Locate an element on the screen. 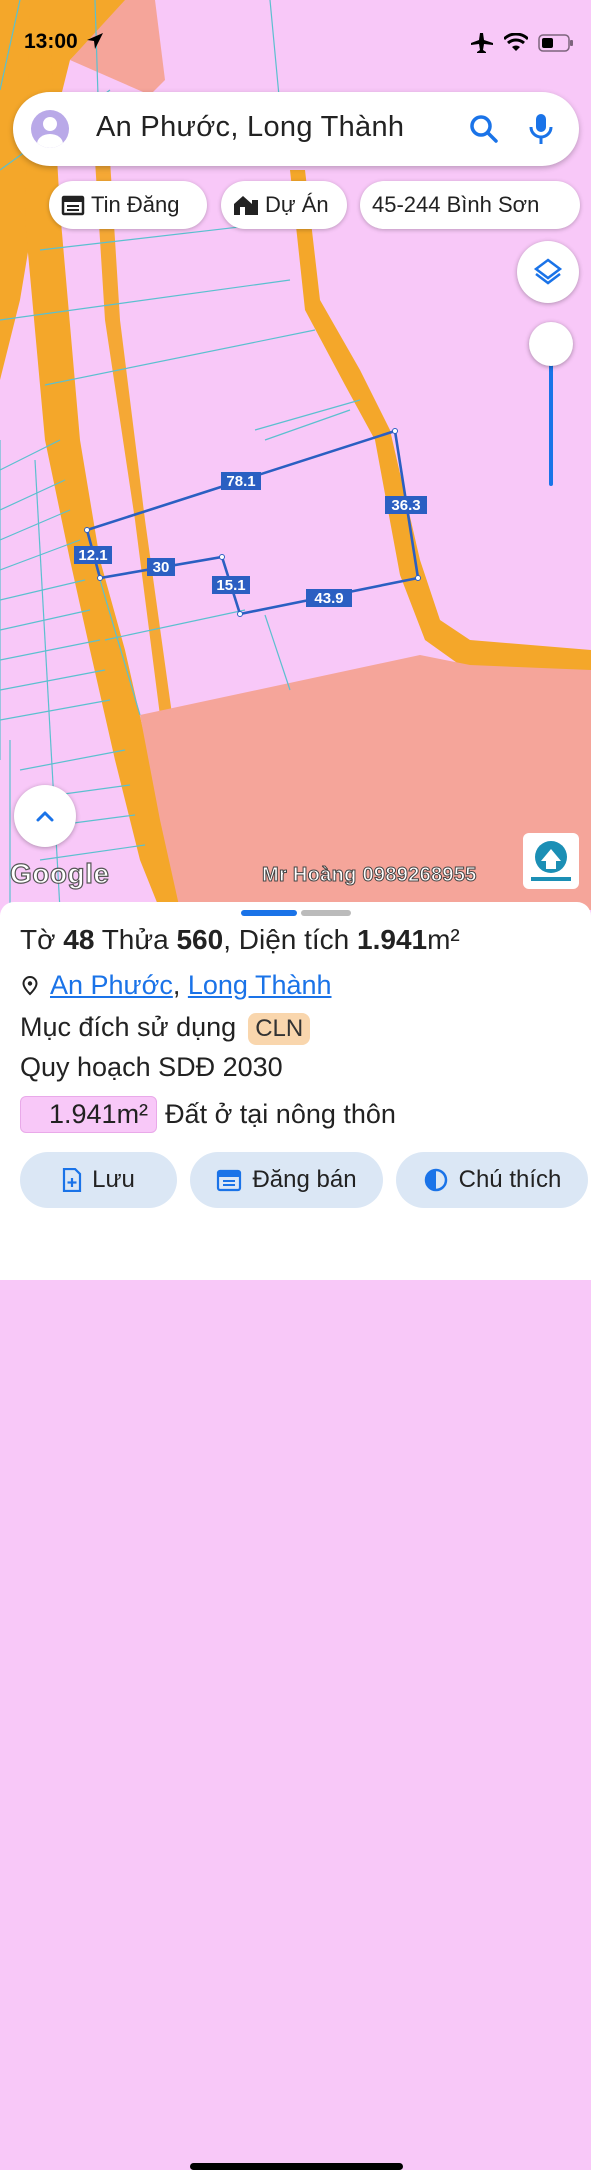 The image size is (591, 2170). svg-text: 30 is located at coordinates (161, 567).